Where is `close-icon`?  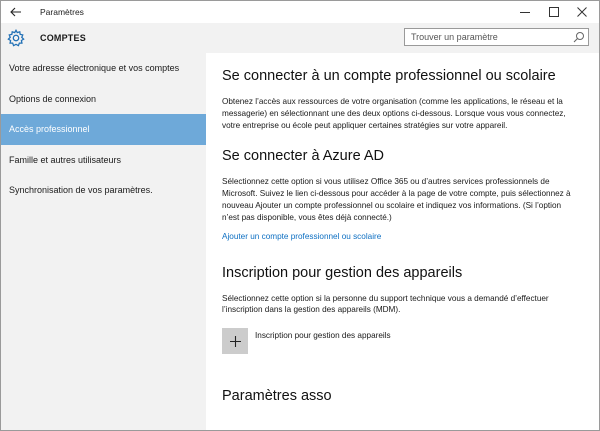
close-icon is located at coordinates (582, 12).